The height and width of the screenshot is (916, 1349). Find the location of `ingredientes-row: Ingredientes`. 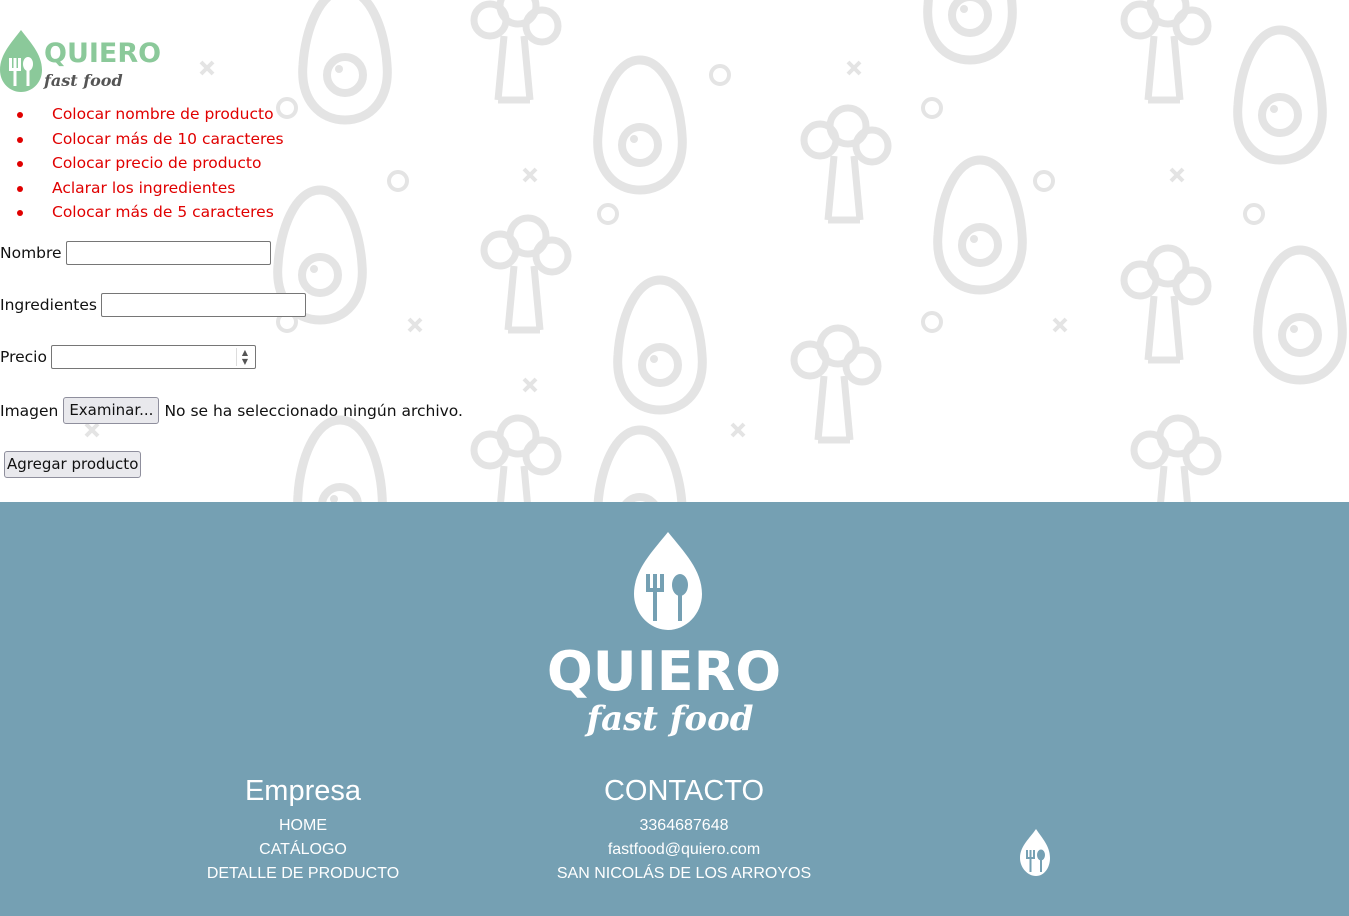

ingredientes-row: Ingredientes is located at coordinates (153, 305).